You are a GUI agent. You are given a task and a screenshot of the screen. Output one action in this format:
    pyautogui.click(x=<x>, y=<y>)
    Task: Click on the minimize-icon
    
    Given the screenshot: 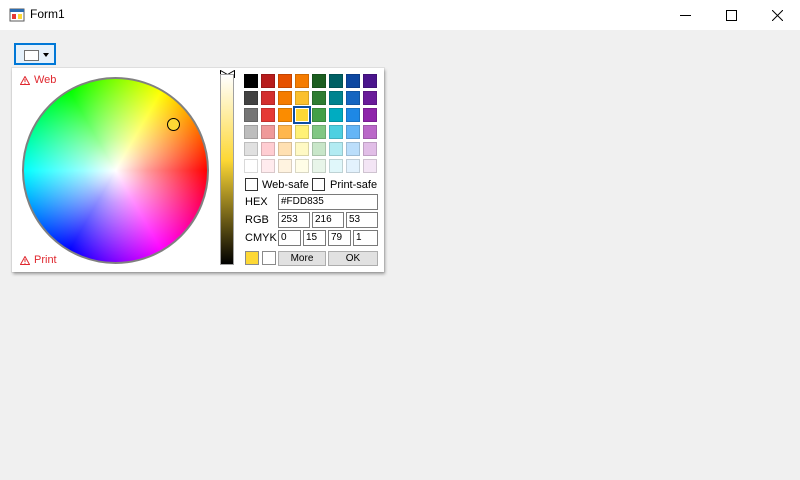 What is the action you would take?
    pyautogui.click(x=685, y=15)
    